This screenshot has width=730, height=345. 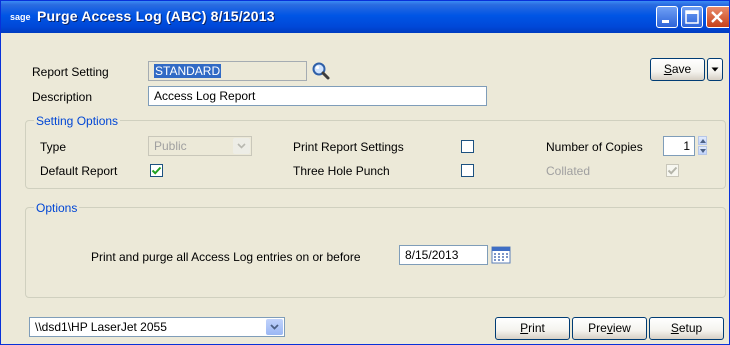 What do you see at coordinates (674, 328) in the screenshot?
I see `setup-button-accel: S` at bounding box center [674, 328].